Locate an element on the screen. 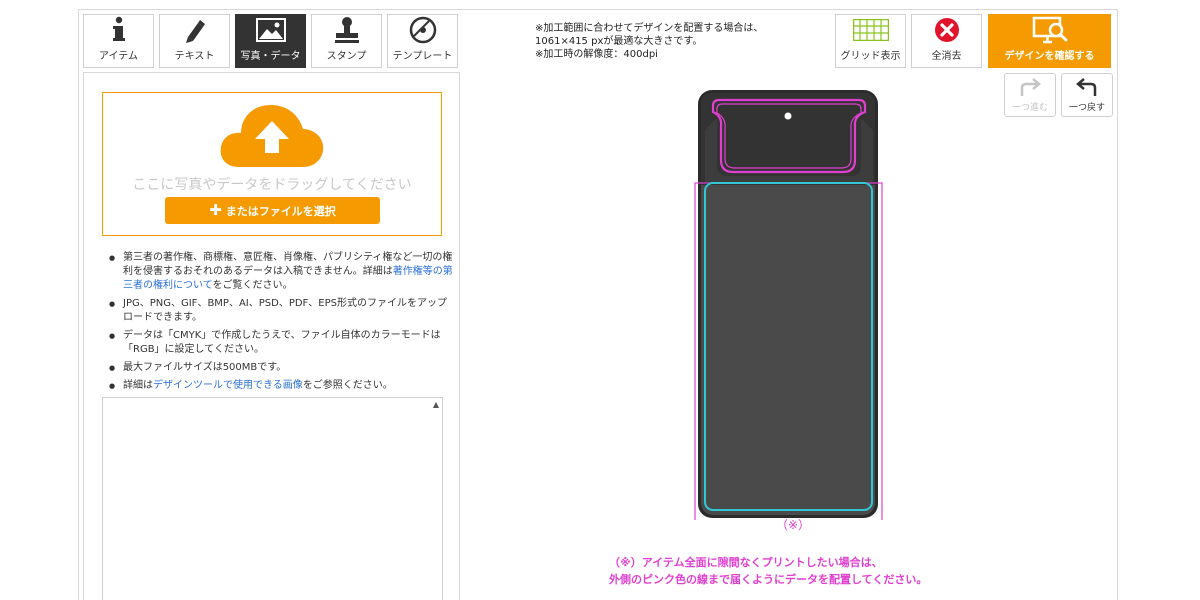  plus-icon: ✚ is located at coordinates (215, 210).